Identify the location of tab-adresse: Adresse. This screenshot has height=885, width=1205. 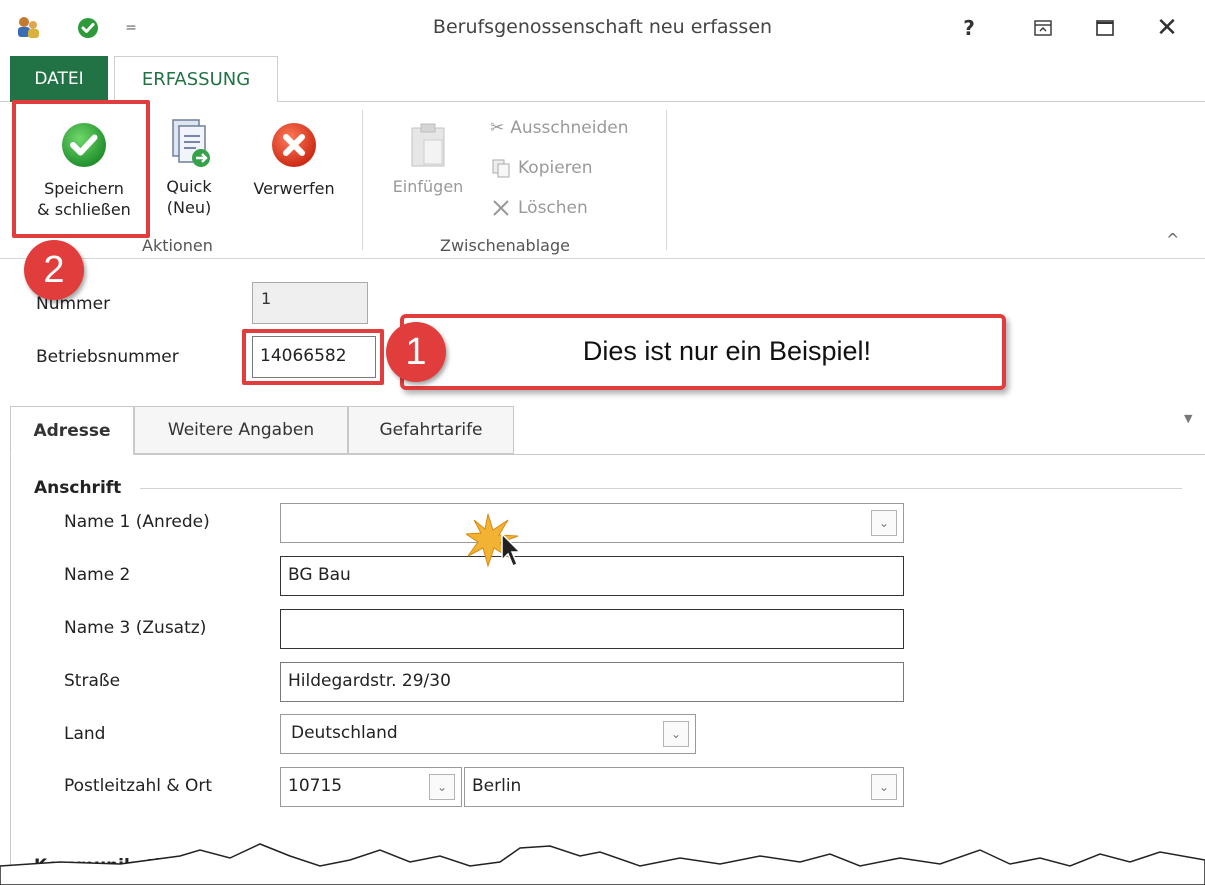
(72, 430).